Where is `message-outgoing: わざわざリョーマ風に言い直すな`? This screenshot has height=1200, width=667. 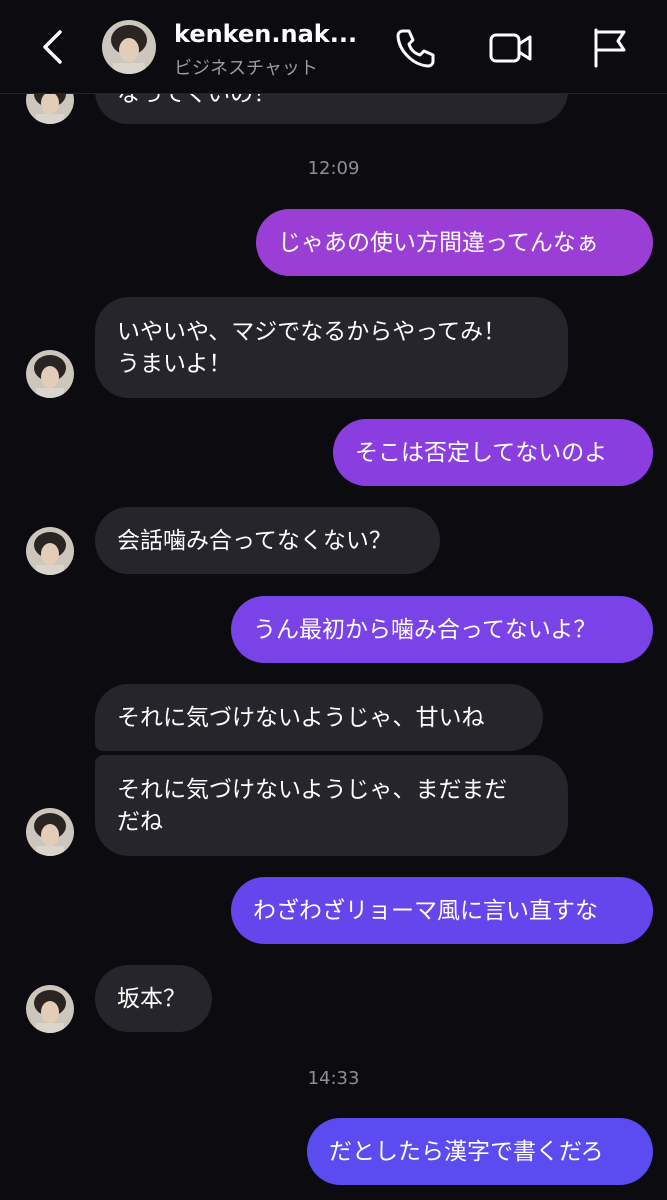
message-outgoing: わざわざリョーマ風に言い直すな is located at coordinates (442, 910).